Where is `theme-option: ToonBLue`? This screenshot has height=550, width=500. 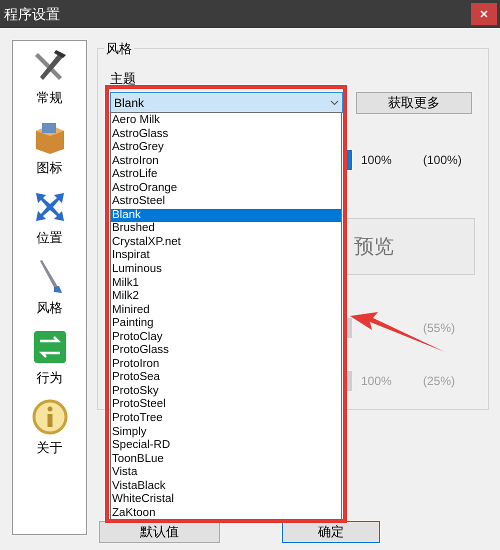
theme-option: ToonBLue is located at coordinates (226, 459).